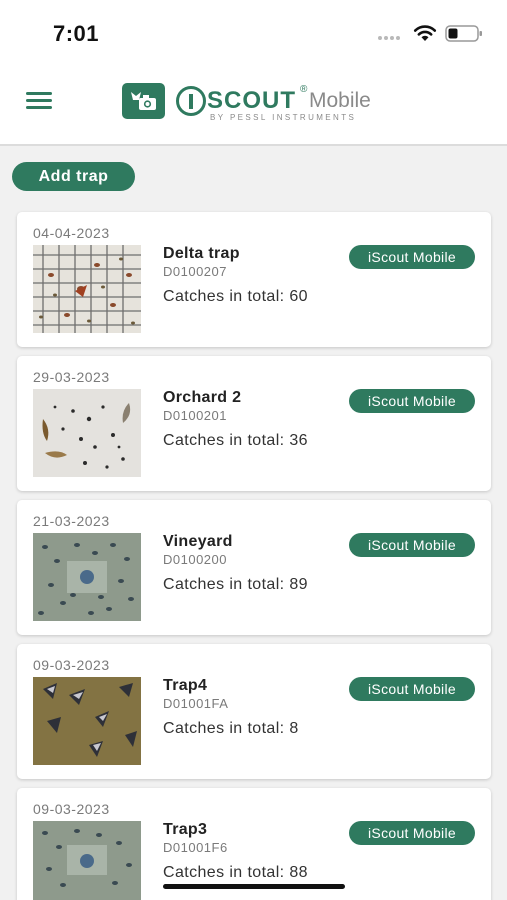 Image resolution: width=507 pixels, height=900 pixels. Describe the element at coordinates (71, 521) in the screenshot. I see `trap-date: 21-03-2023` at that location.